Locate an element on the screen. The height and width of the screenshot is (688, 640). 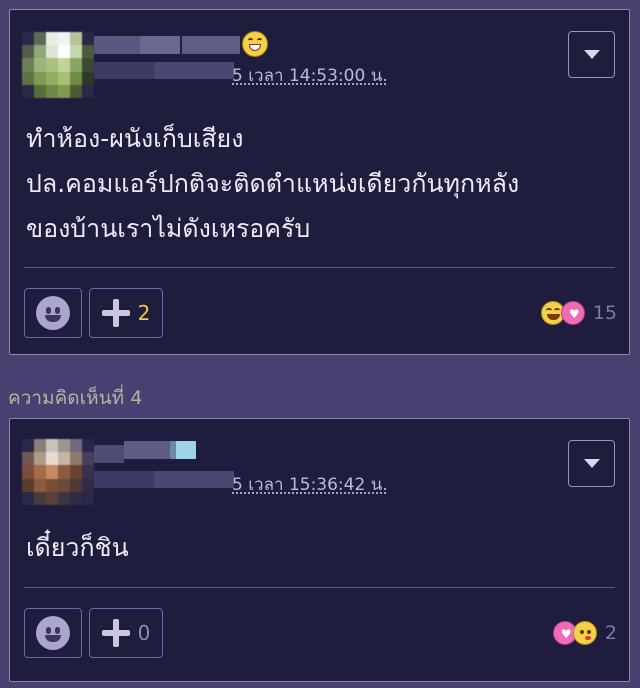
reaction-count: 15 is located at coordinates (604, 313).